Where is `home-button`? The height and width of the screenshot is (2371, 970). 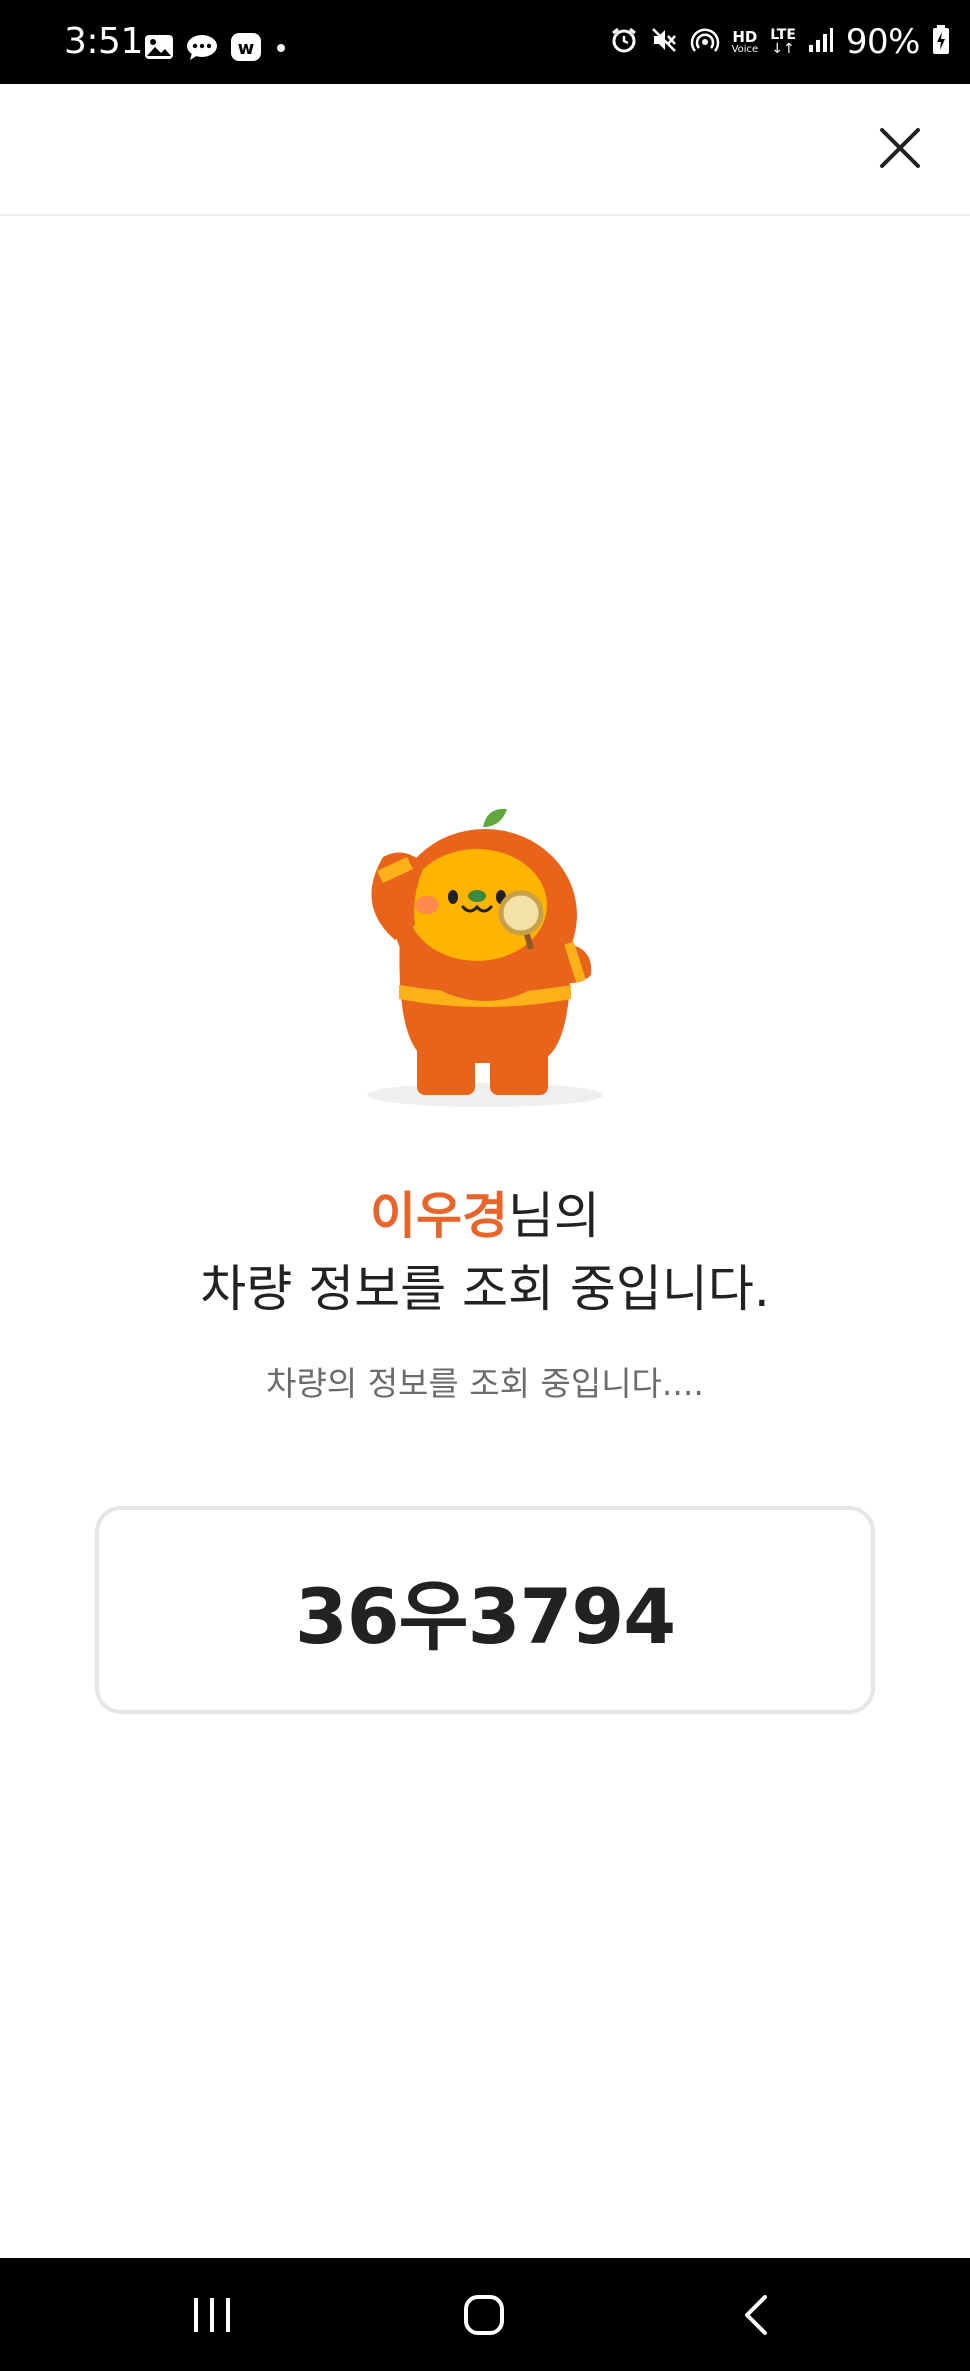 home-button is located at coordinates (484, 2314).